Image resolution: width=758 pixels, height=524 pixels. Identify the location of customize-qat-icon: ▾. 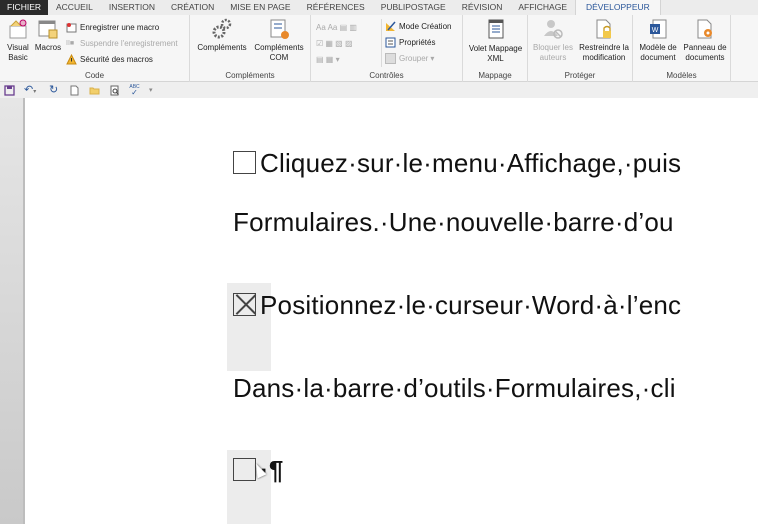
(154, 90).